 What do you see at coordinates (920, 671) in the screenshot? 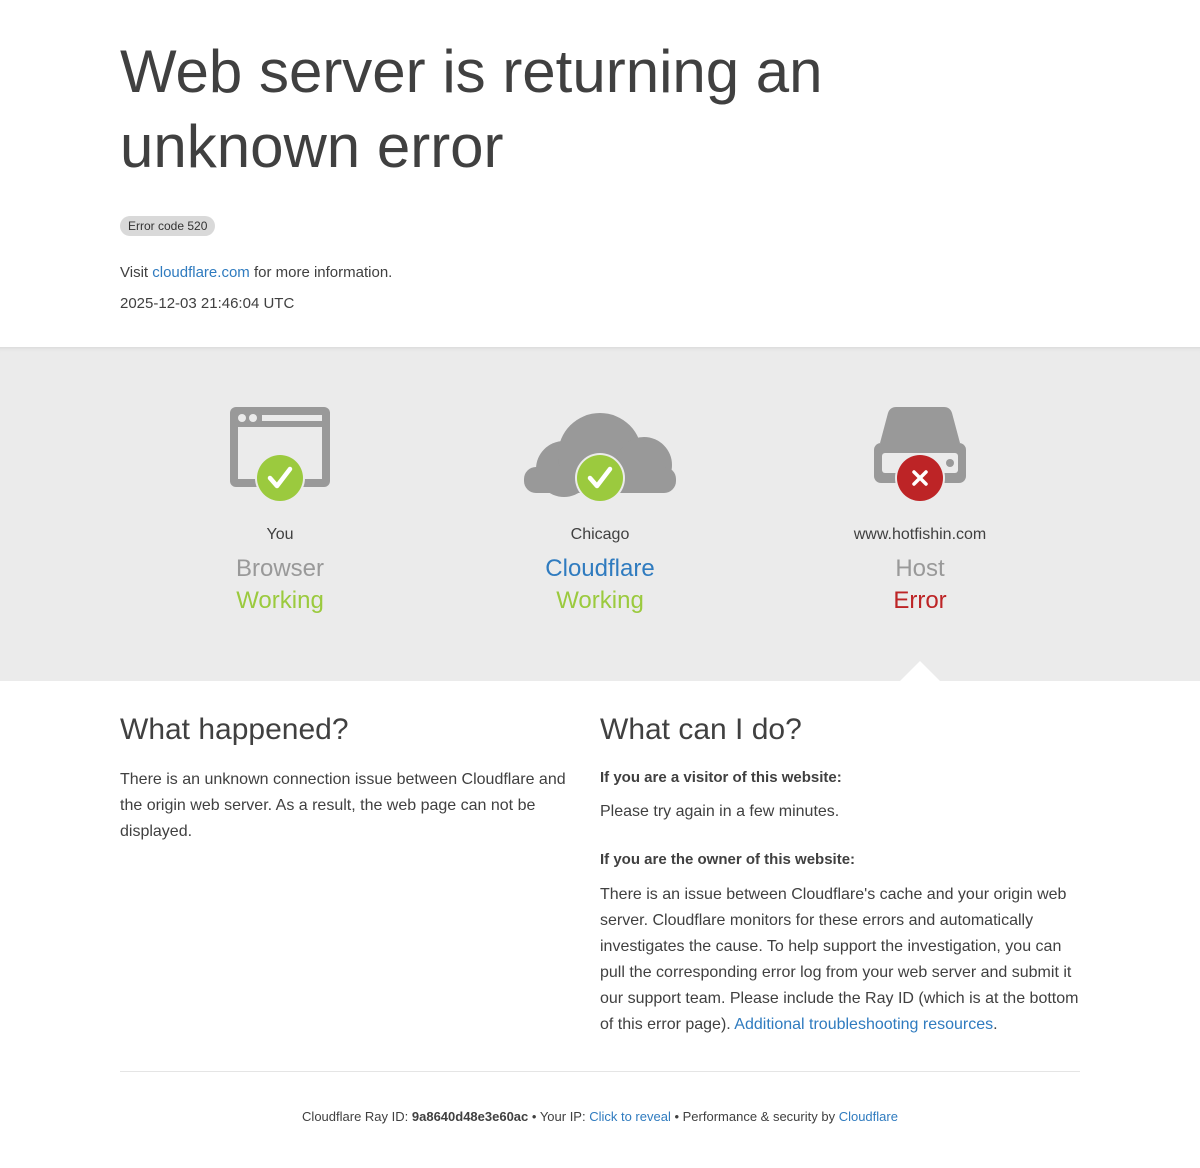
I see `host-pointer-arrow` at bounding box center [920, 671].